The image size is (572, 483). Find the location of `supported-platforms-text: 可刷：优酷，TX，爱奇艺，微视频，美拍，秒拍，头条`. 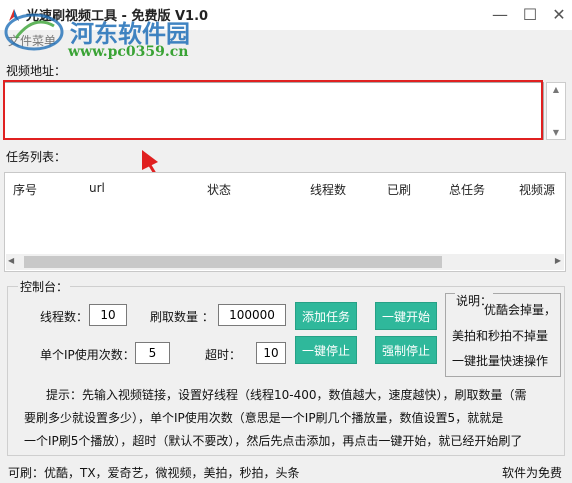

supported-platforms-text: 可刷：优酷，TX，爱奇艺，微视频，美拍，秒拍，头条 is located at coordinates (154, 473).